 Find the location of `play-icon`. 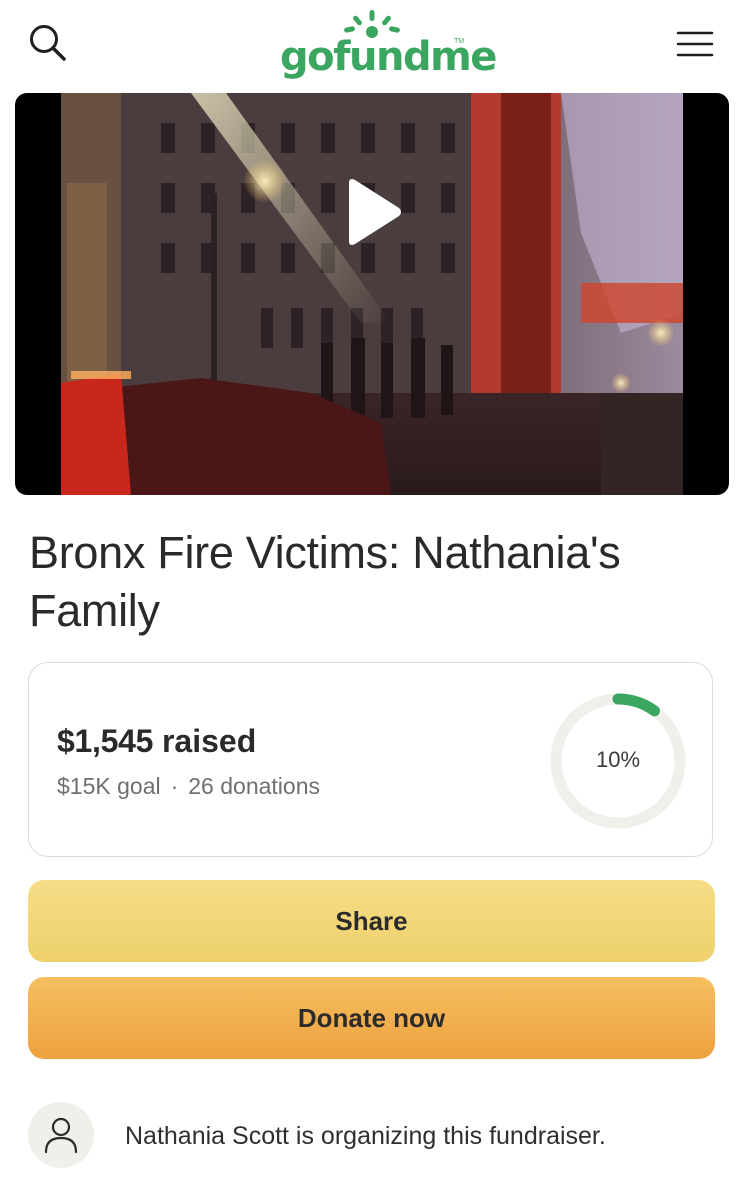

play-icon is located at coordinates (373, 212).